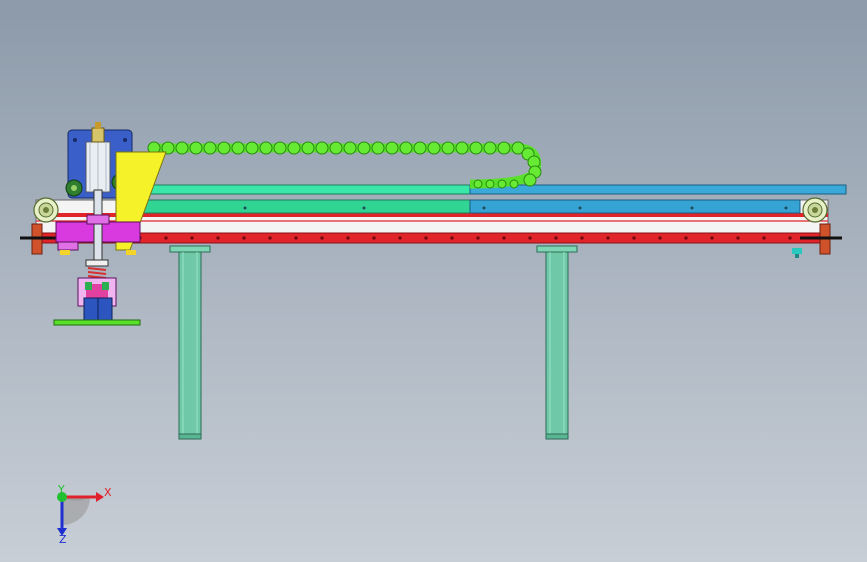 The width and height of the screenshot is (867, 562). I want to click on x-axis-label: X, so click(108, 492).